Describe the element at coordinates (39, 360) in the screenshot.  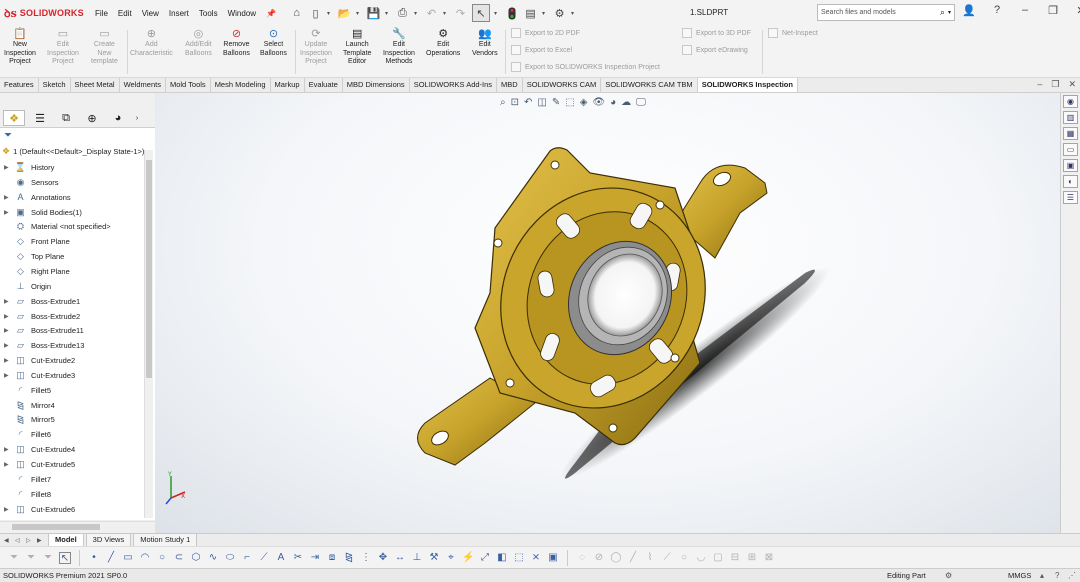
I see `tree-item: ▶ ◫ Cut-Extrude2` at that location.